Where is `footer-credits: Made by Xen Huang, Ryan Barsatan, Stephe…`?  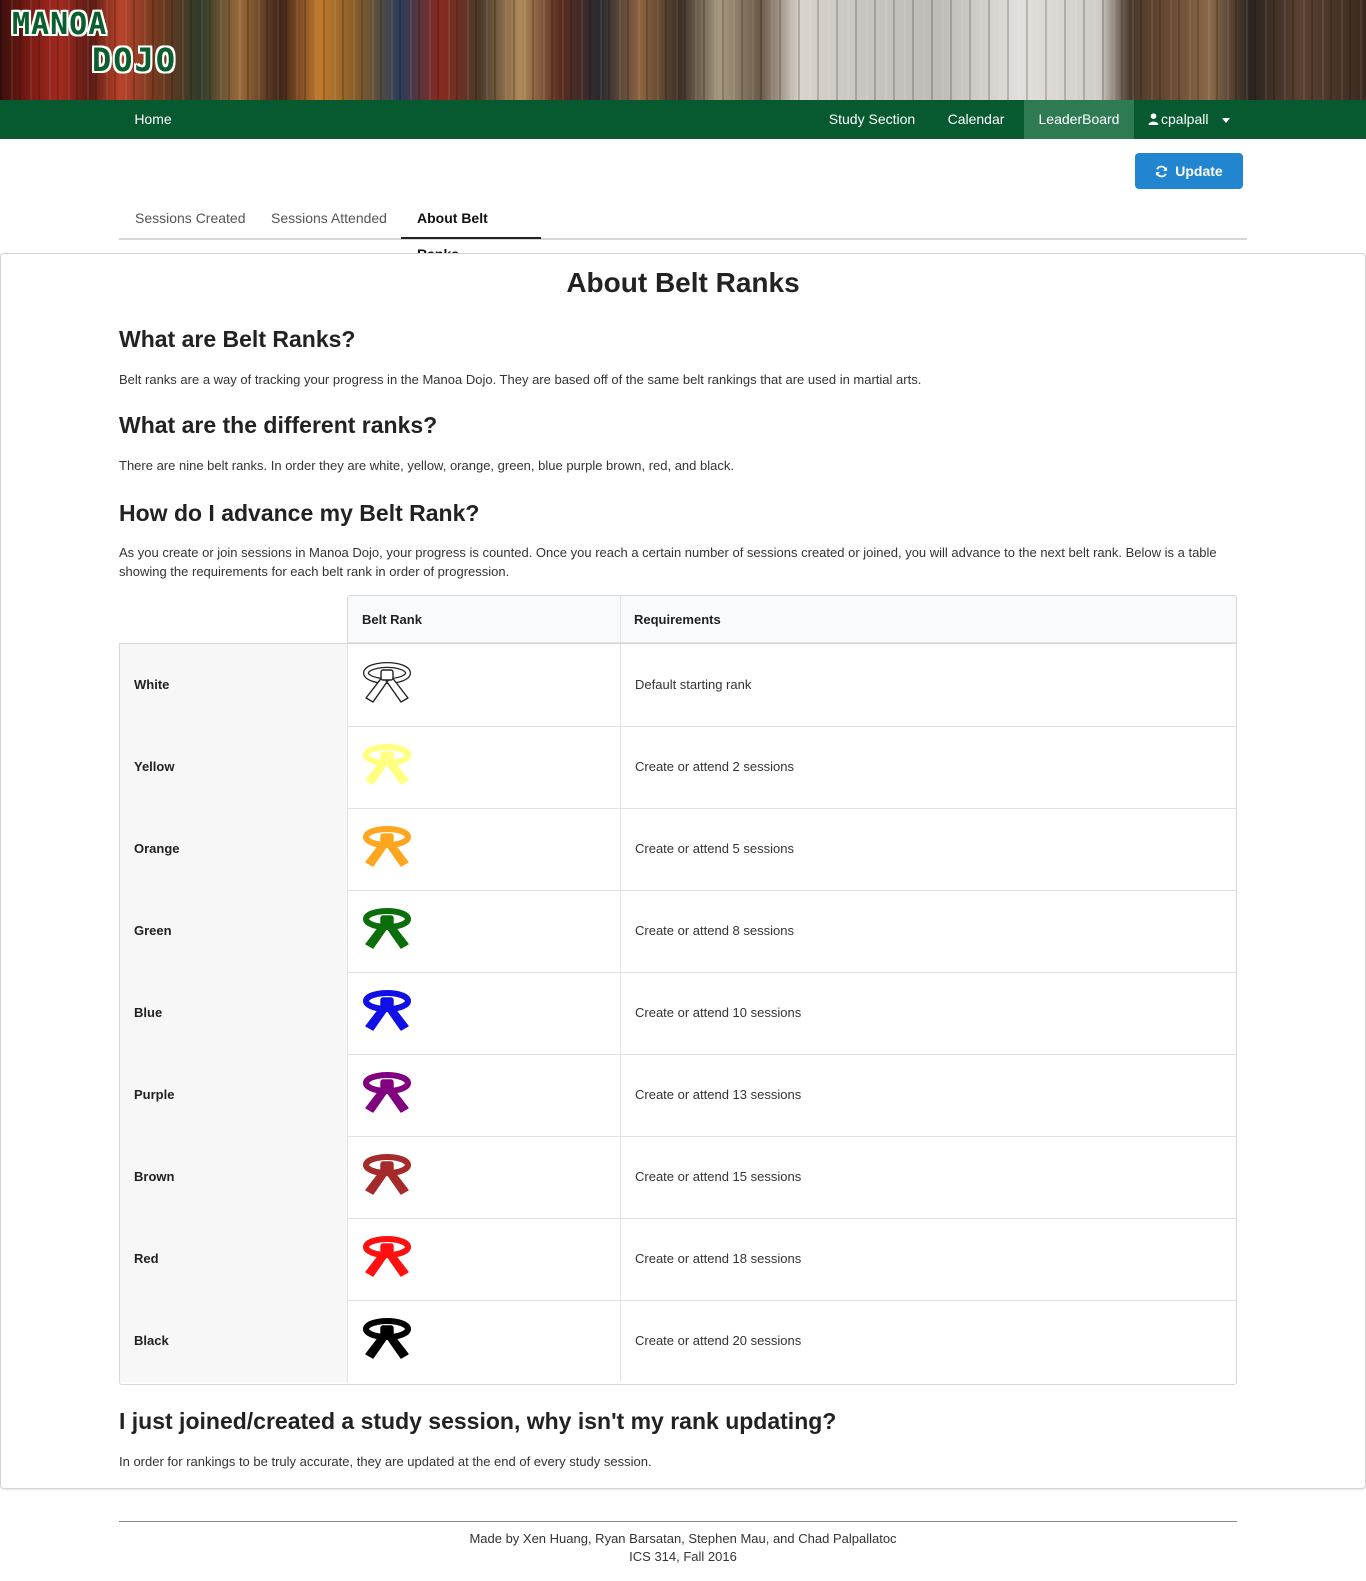 footer-credits: Made by Xen Huang, Ryan Barsatan, Stephe… is located at coordinates (683, 1538).